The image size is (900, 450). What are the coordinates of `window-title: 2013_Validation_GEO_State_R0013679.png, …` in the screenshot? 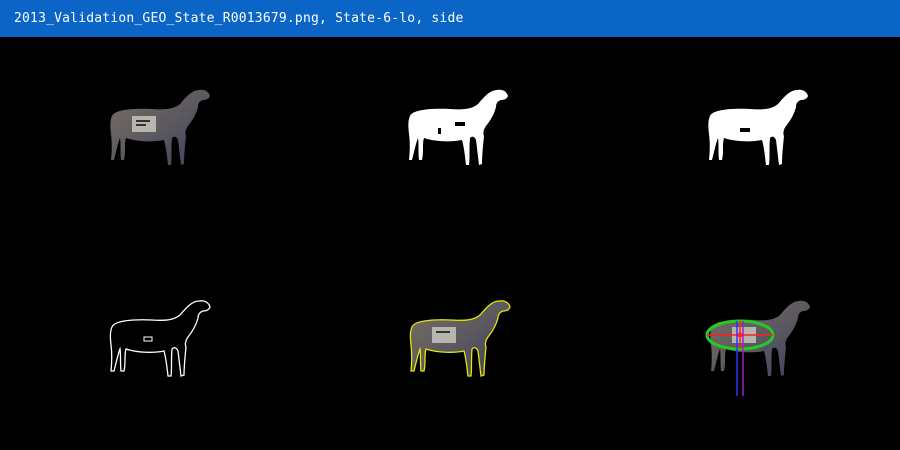 It's located at (239, 18).